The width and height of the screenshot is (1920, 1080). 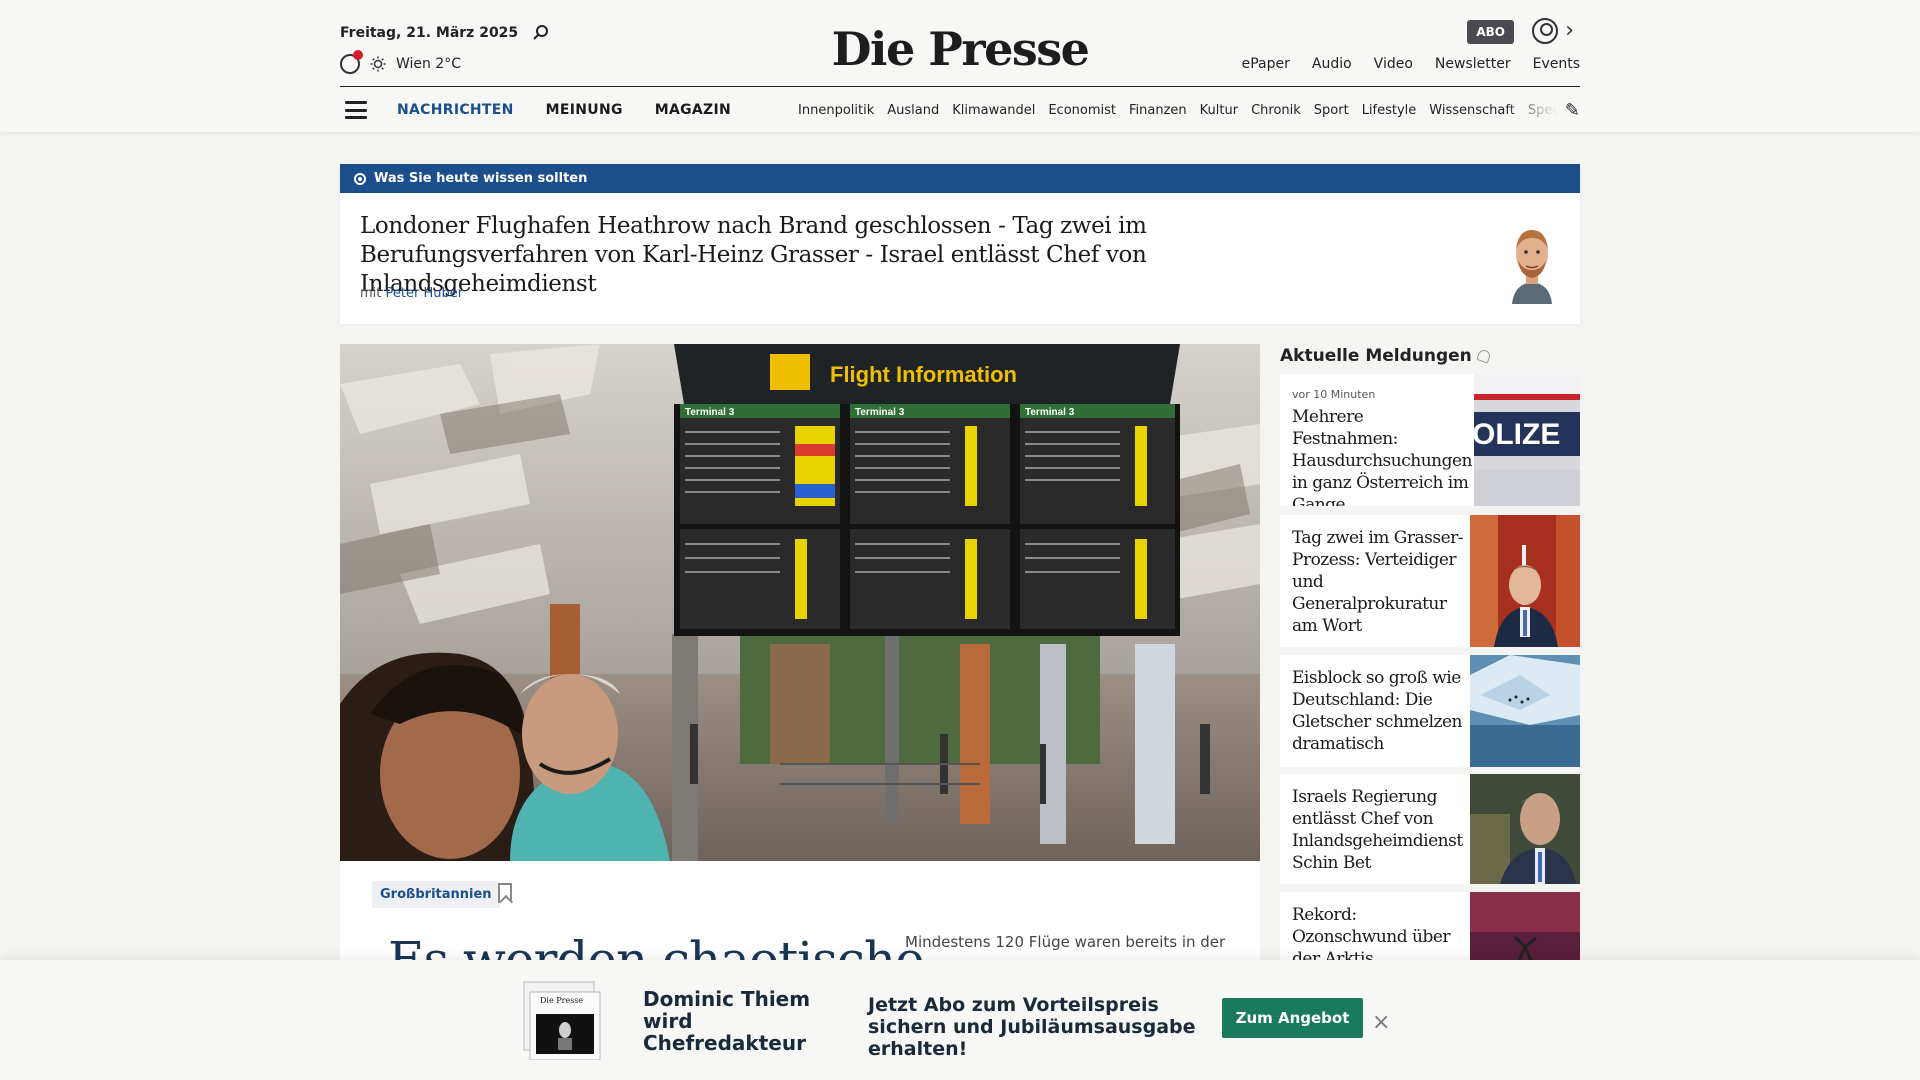 What do you see at coordinates (836, 110) in the screenshot?
I see `subnav-innenpolitik: Innenpolitik` at bounding box center [836, 110].